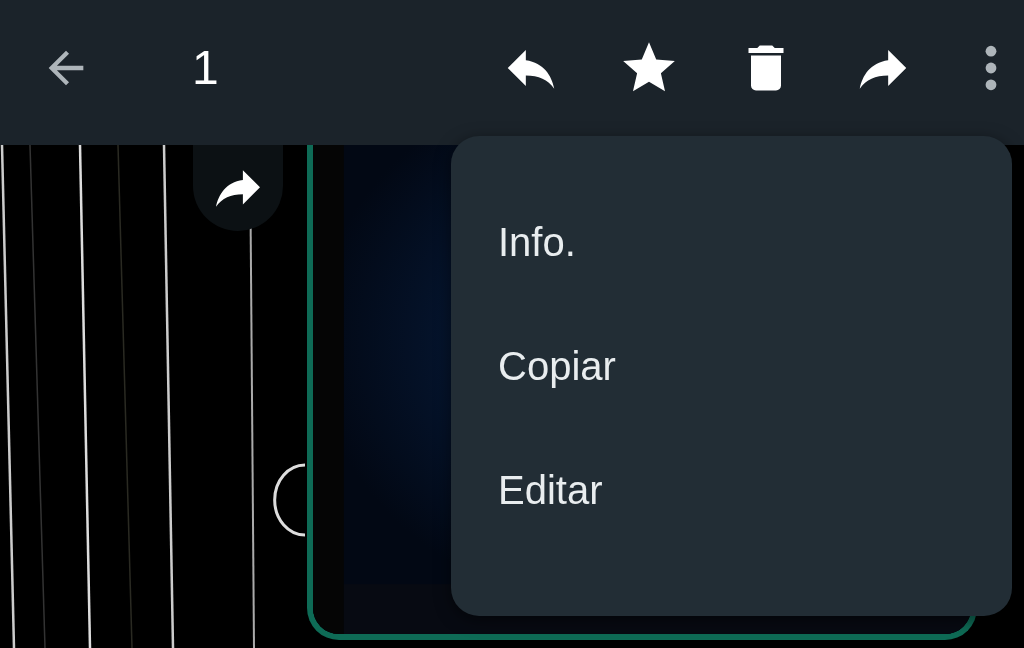 The image size is (1024, 648). Describe the element at coordinates (991, 67) in the screenshot. I see `more-options-icon` at that location.